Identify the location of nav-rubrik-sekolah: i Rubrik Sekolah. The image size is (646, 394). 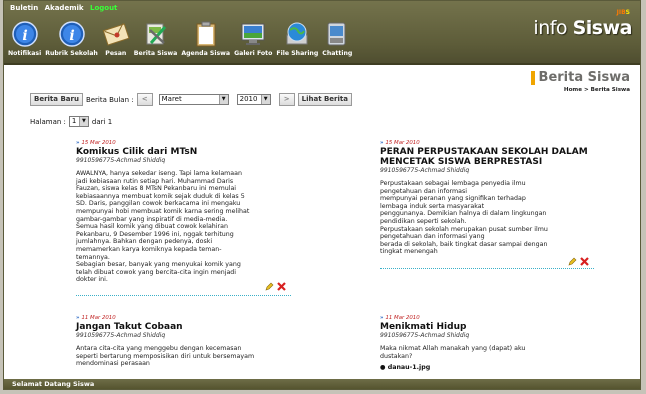
(71, 38).